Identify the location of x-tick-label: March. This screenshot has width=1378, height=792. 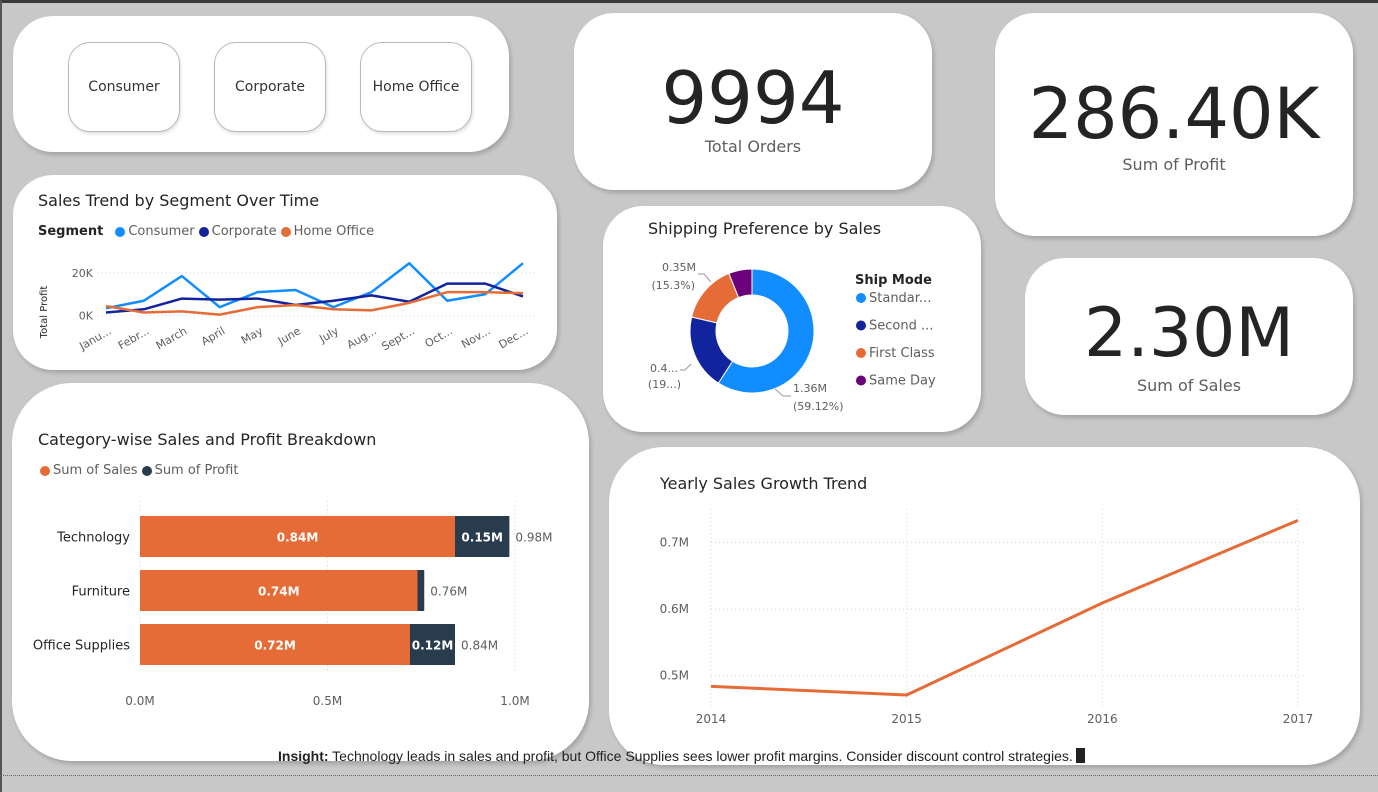
(172, 338).